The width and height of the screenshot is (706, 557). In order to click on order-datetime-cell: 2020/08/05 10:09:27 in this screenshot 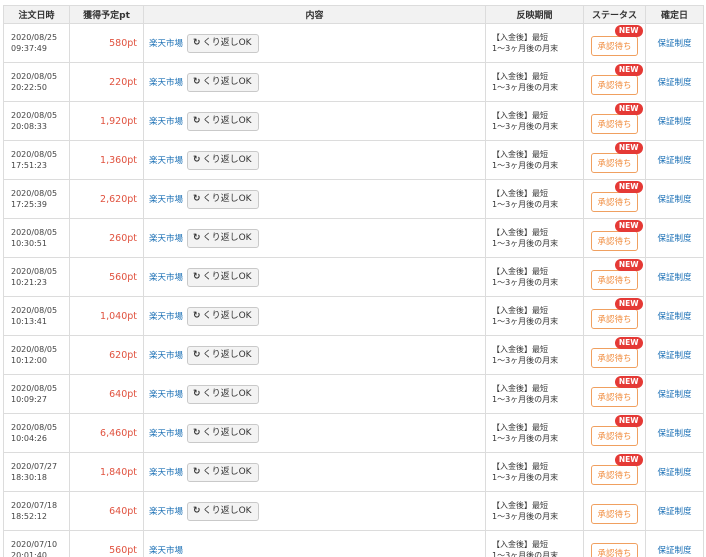, I will do `click(36, 394)`.